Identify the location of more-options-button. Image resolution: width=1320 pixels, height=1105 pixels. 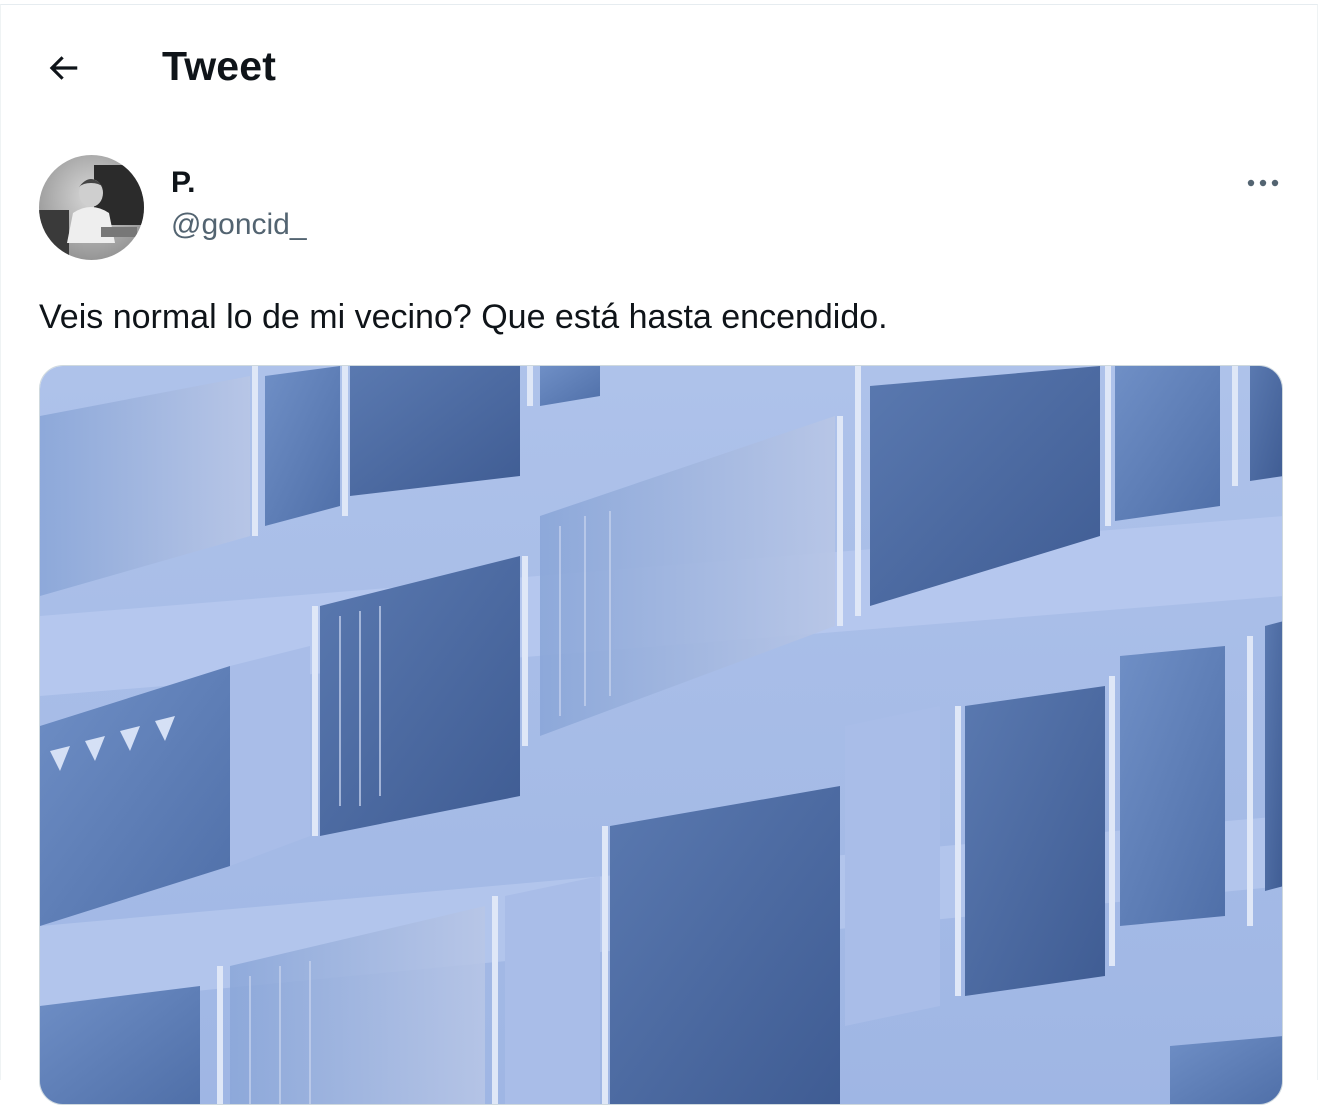
(1263, 183).